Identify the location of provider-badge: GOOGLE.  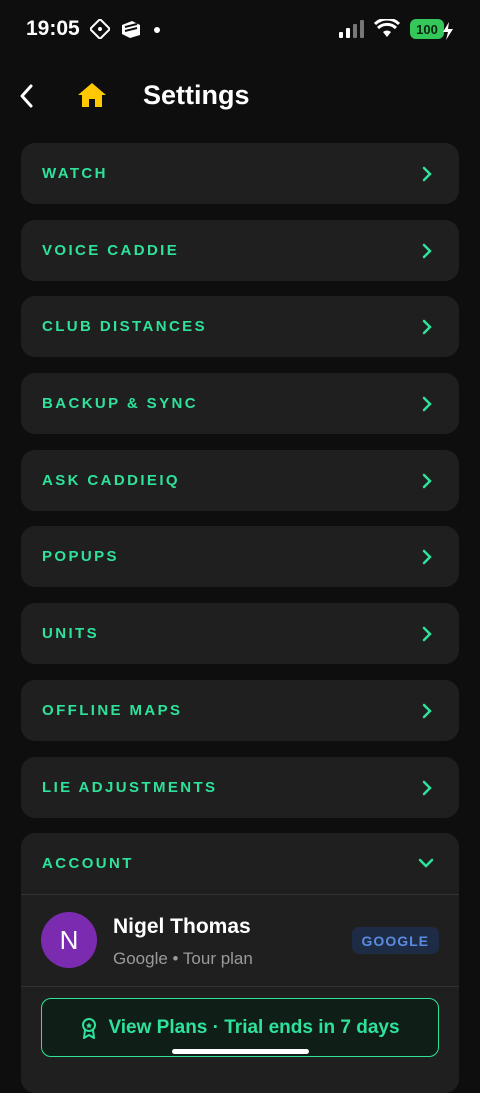
(395, 940).